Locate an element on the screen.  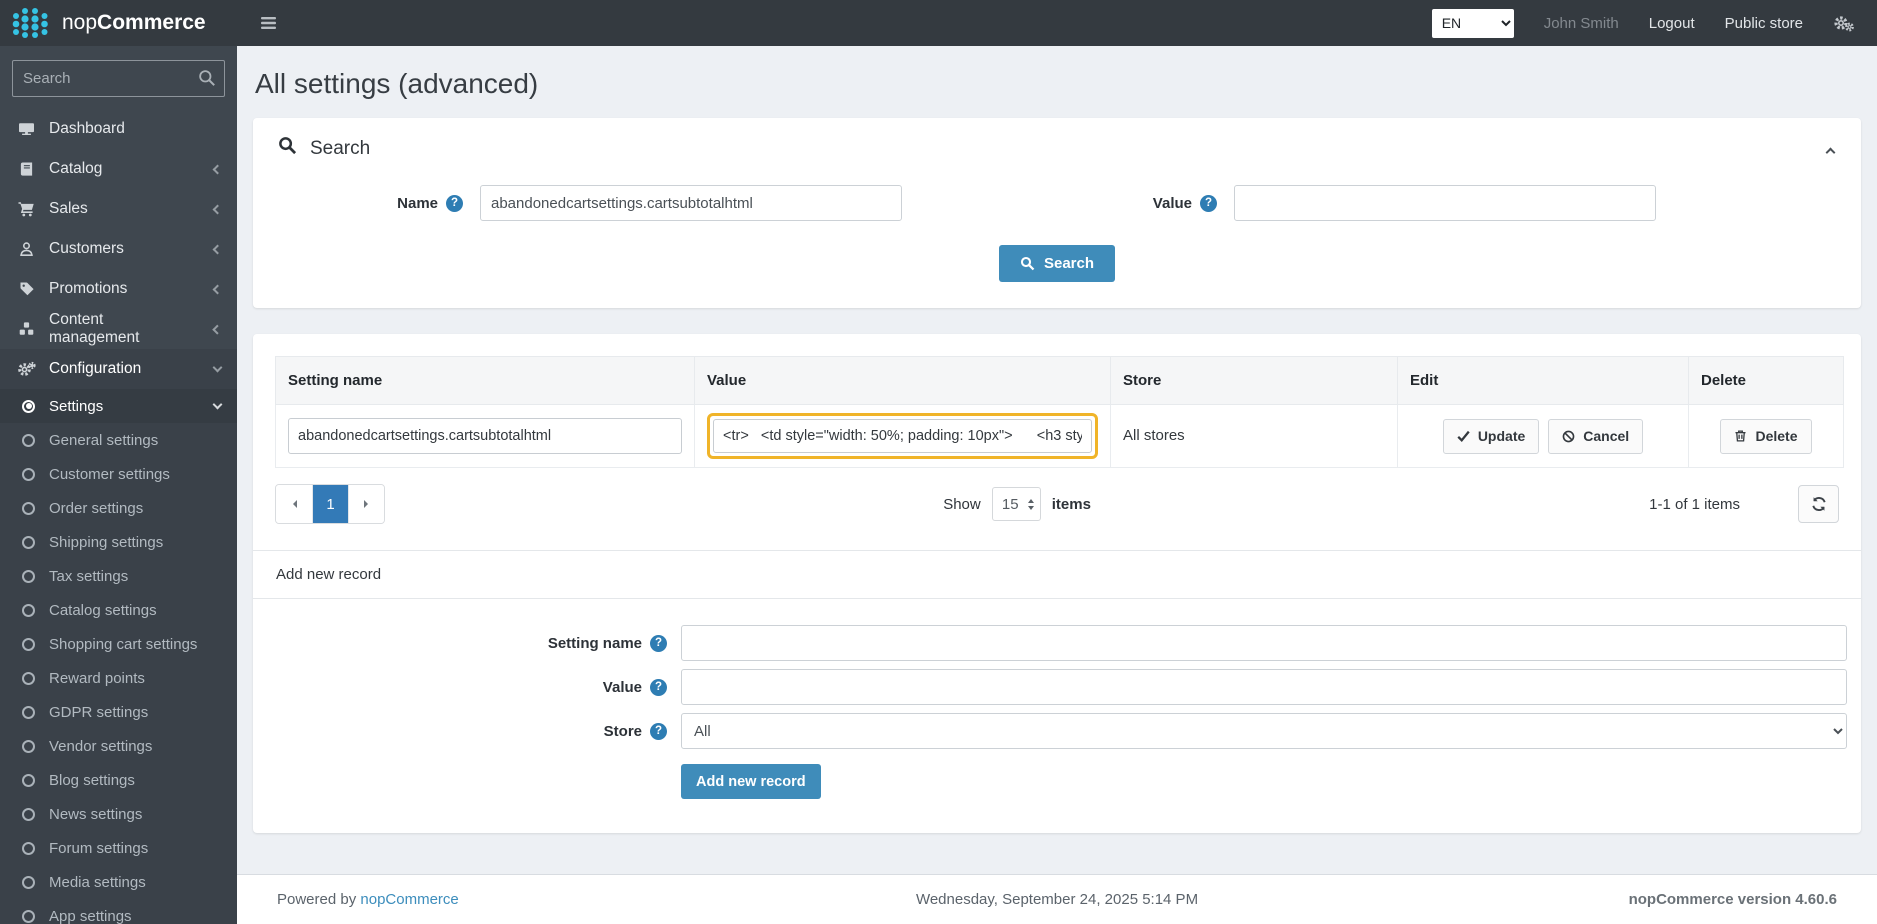
page-number-button: 1 is located at coordinates (330, 504).